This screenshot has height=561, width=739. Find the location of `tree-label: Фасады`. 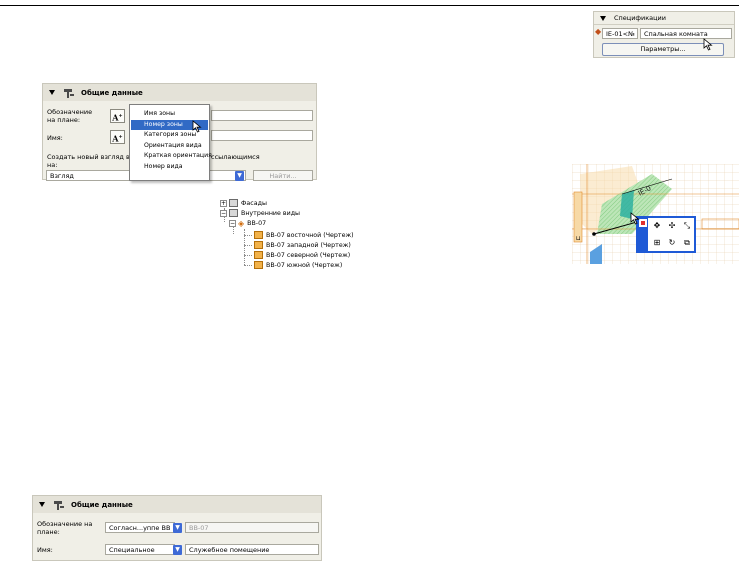

tree-label: Фасады is located at coordinates (254, 203).